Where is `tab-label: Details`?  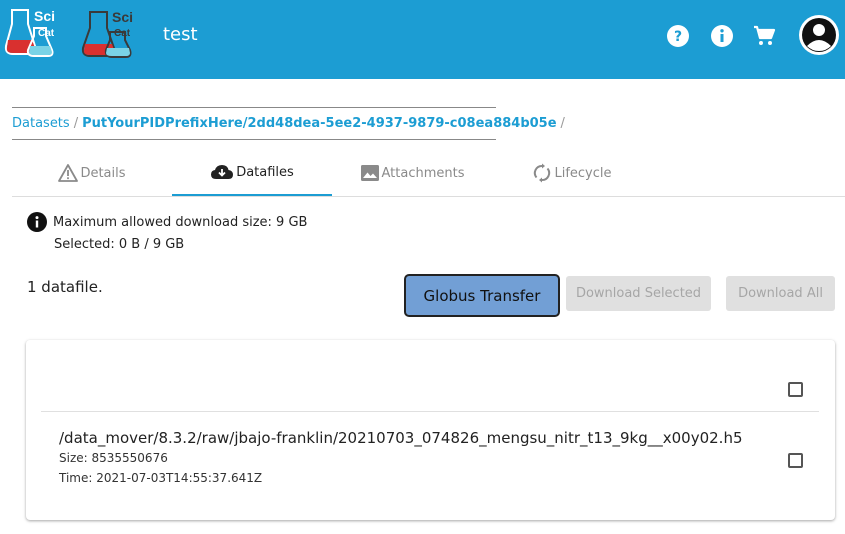 tab-label: Details is located at coordinates (103, 173).